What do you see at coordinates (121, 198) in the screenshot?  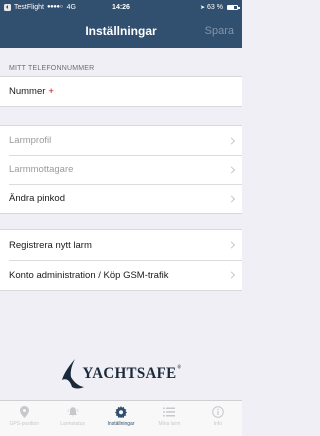 I see `settings-row-change-pin: Ändra pinkod` at bounding box center [121, 198].